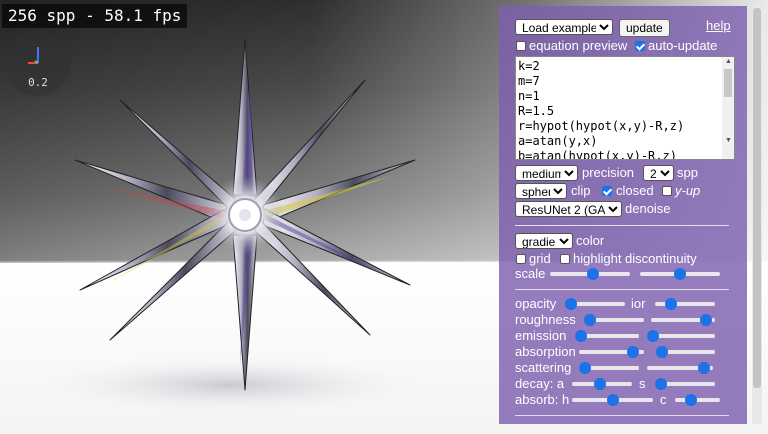 The image size is (768, 434). Describe the element at coordinates (757, 198) in the screenshot. I see `page-scrollbar-thumb` at that location.